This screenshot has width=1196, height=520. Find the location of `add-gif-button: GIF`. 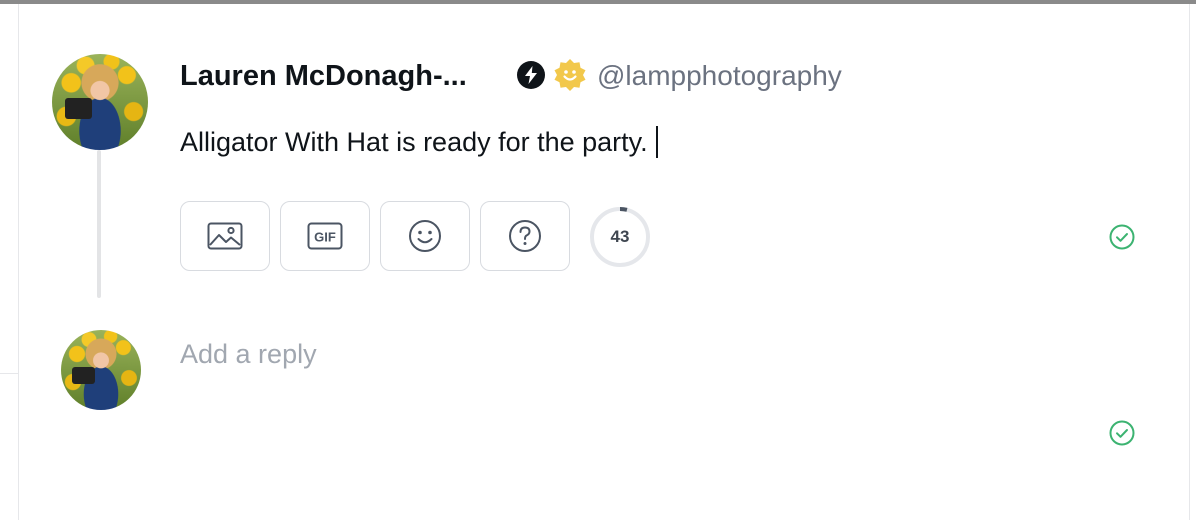

add-gif-button: GIF is located at coordinates (325, 236).